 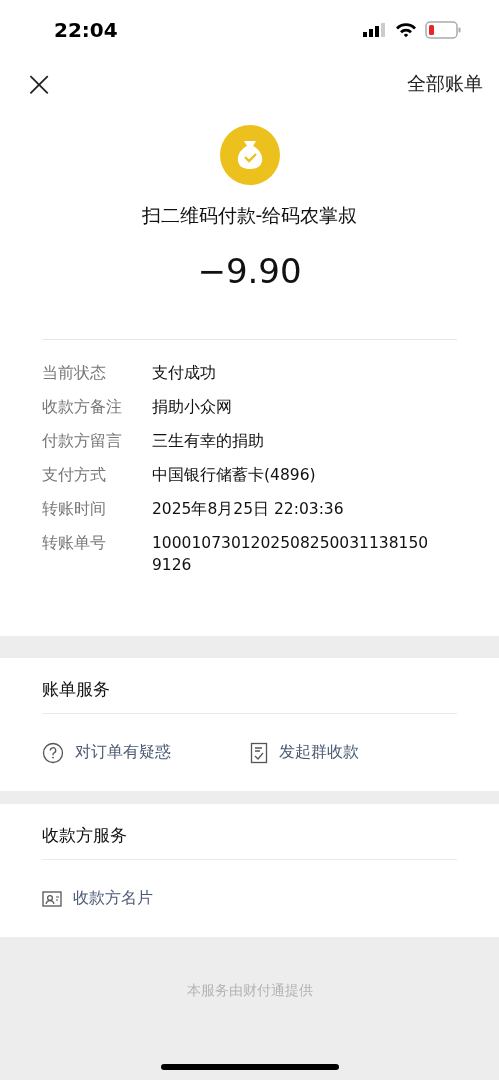 I want to click on contact-card-icon, so click(x=52, y=898).